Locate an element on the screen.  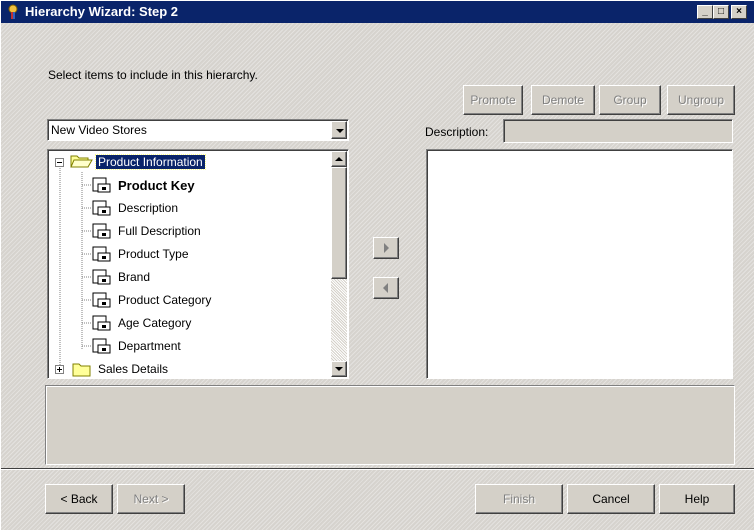
next-button: Next > is located at coordinates (151, 499).